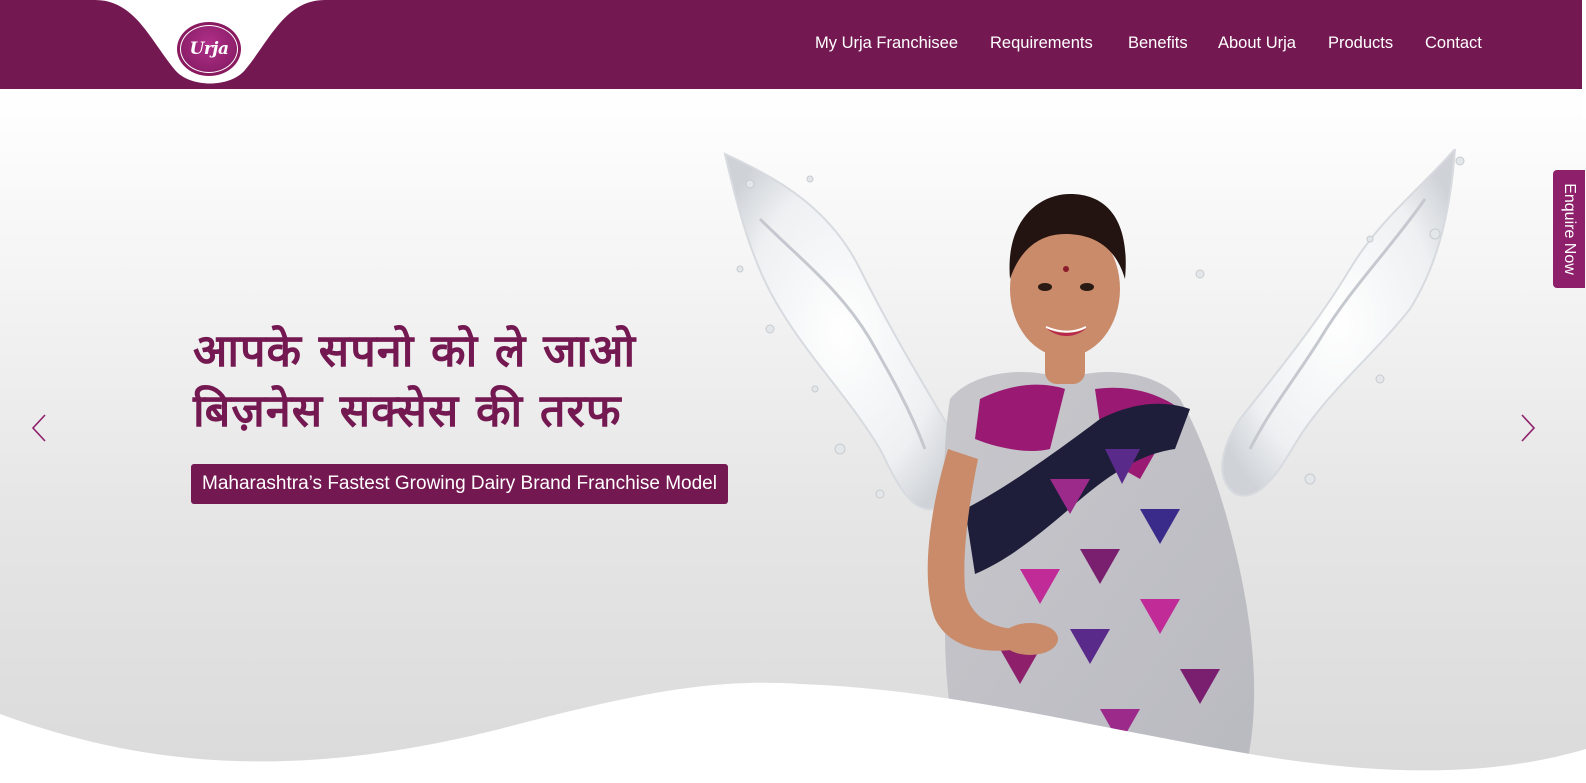 The image size is (1586, 783). Describe the element at coordinates (1360, 43) in the screenshot. I see `nav-products: Products` at that location.